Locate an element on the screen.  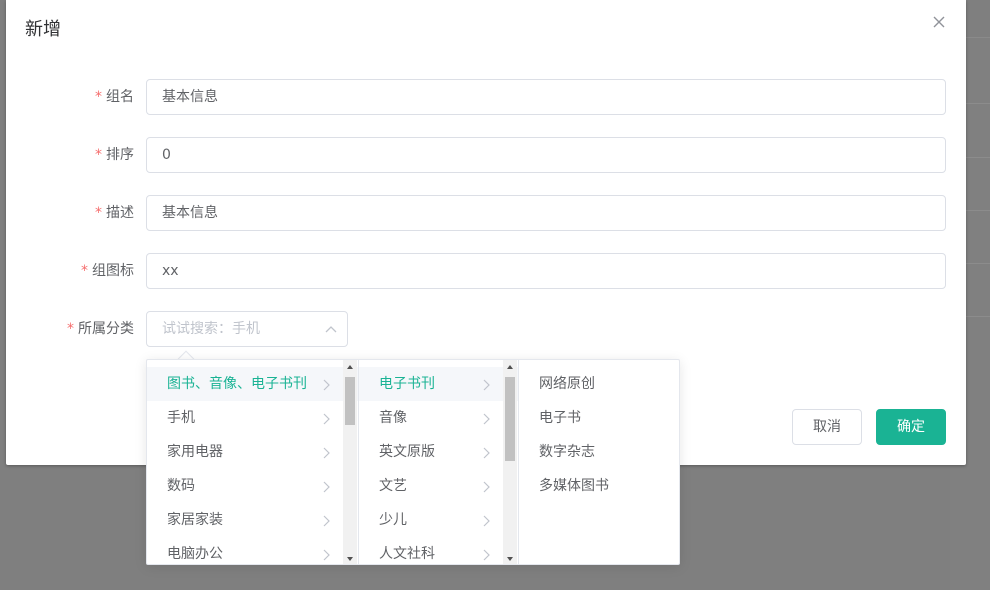
cascader-option: 少儿 is located at coordinates (438, 520).